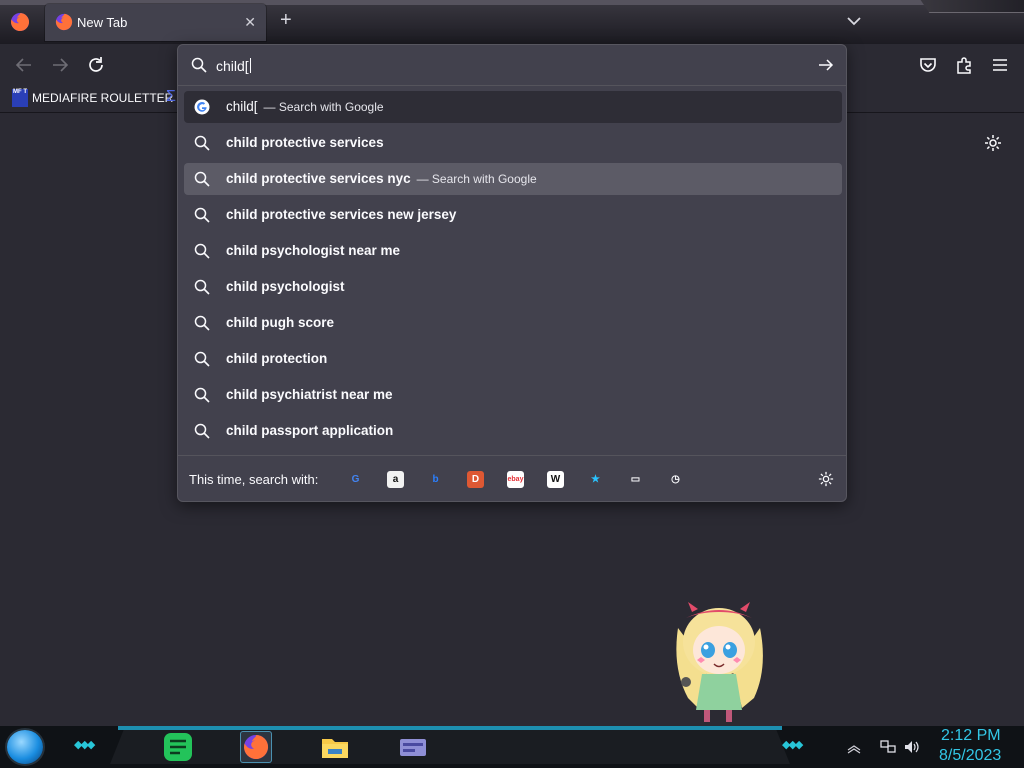 The image size is (1024, 768). What do you see at coordinates (64, 22) in the screenshot?
I see `firefox-icon` at bounding box center [64, 22].